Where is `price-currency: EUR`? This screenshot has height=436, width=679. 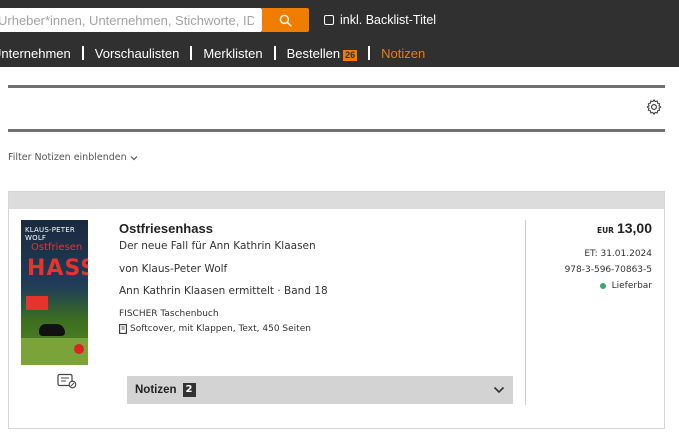 price-currency: EUR is located at coordinates (605, 230).